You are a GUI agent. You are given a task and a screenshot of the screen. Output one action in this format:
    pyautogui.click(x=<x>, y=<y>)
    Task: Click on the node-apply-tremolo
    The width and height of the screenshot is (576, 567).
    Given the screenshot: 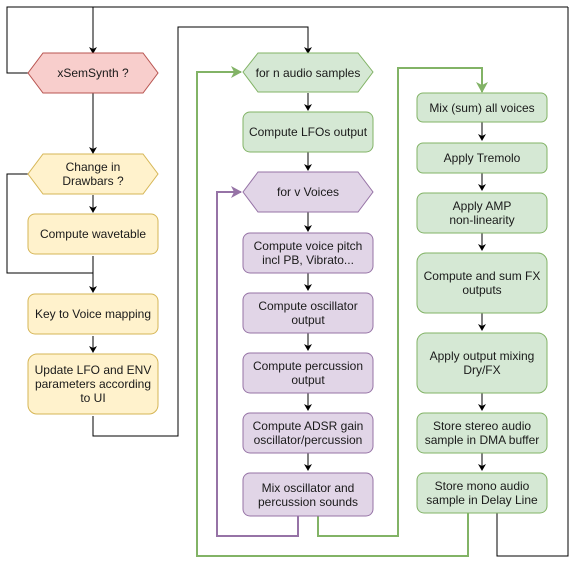 What is the action you would take?
    pyautogui.click(x=482, y=158)
    